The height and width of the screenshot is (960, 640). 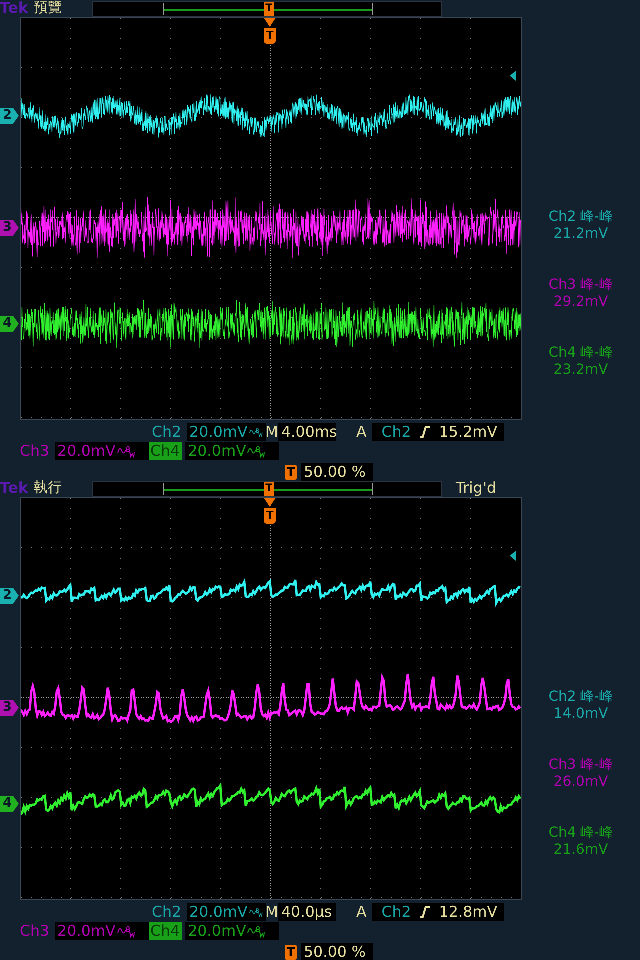 What do you see at coordinates (581, 370) in the screenshot?
I see `measurement-value: 23.2mV` at bounding box center [581, 370].